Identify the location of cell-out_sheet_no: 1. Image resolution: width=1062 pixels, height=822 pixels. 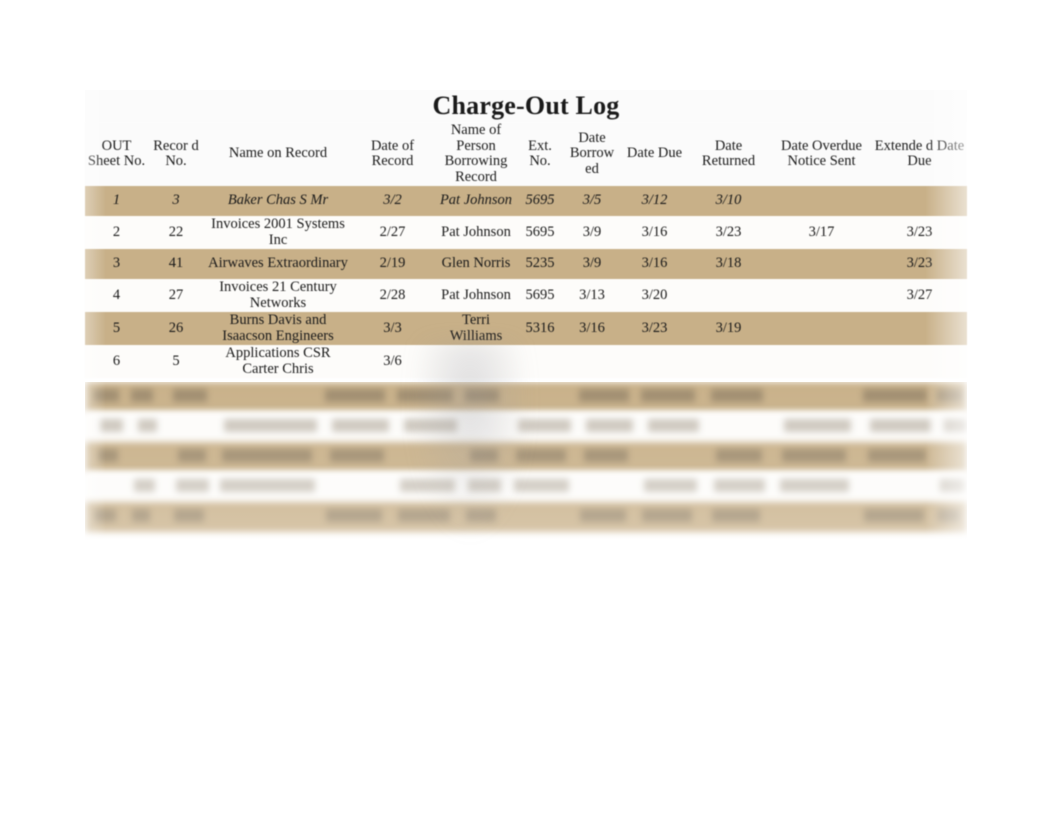
(116, 200).